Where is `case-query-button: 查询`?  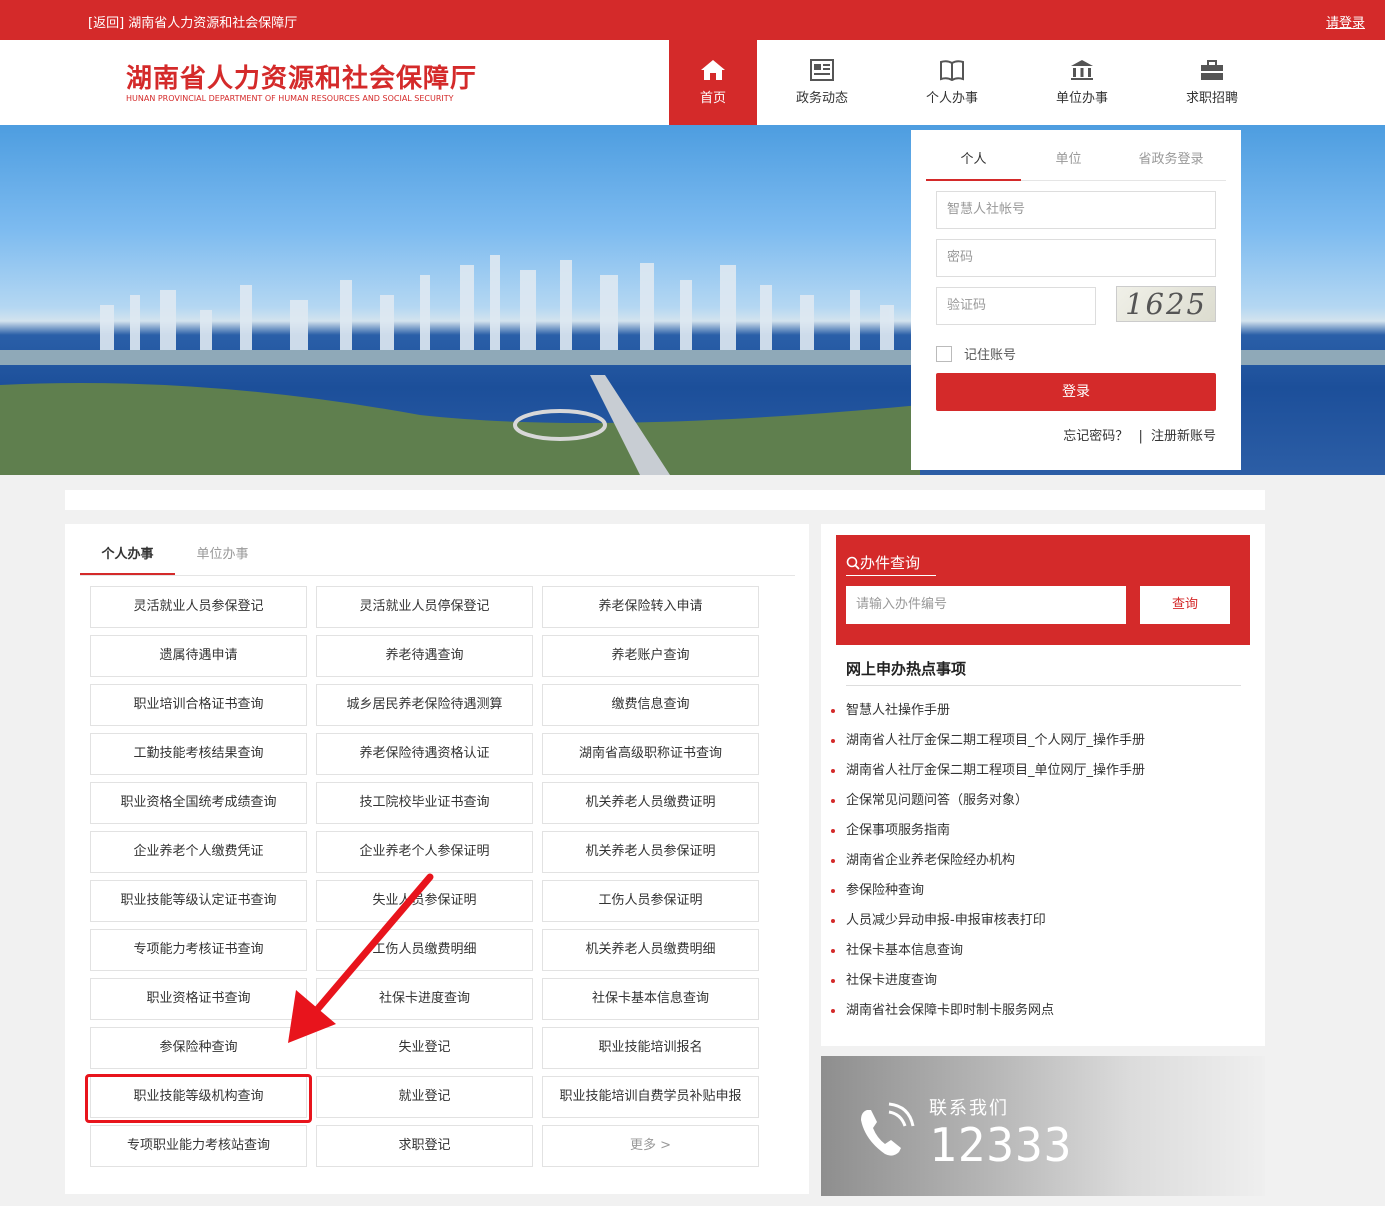 case-query-button: 查询 is located at coordinates (1185, 605).